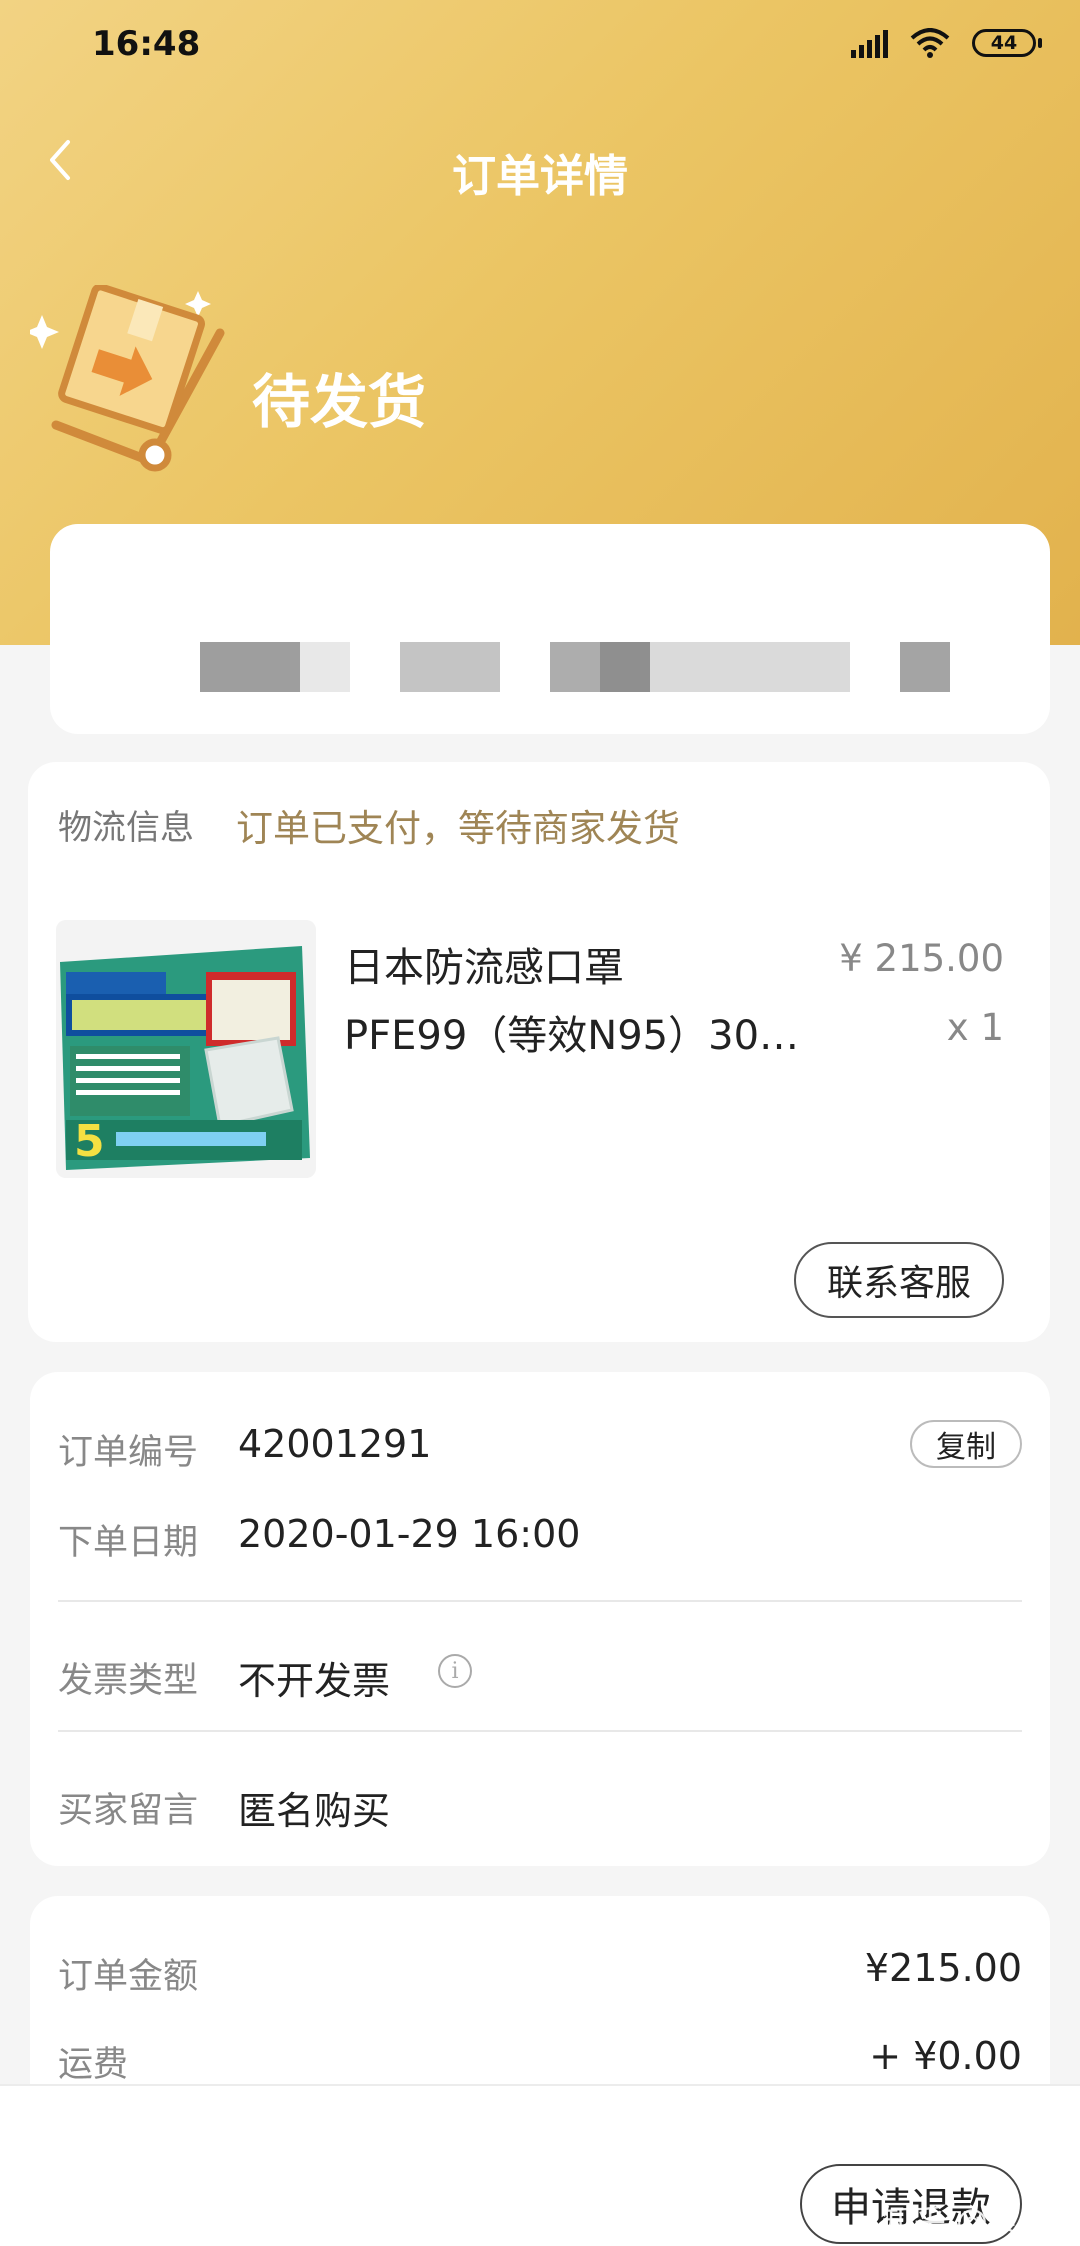 The image size is (1080, 2246). What do you see at coordinates (335, 1444) in the screenshot?
I see `order-number: 42001291` at bounding box center [335, 1444].